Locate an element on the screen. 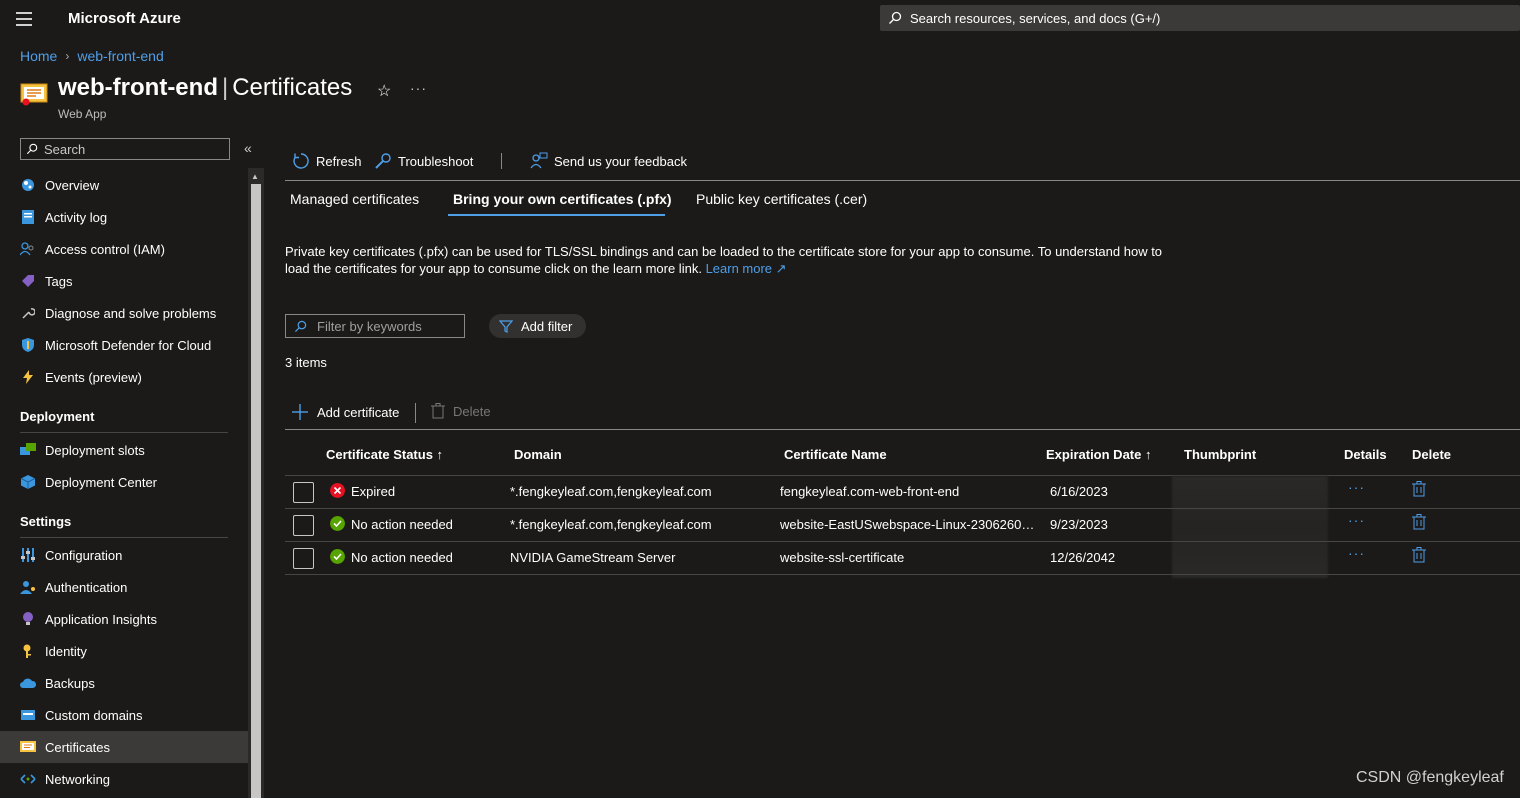 The width and height of the screenshot is (1520, 798). column-header-thumbprint: Thumbprint is located at coordinates (1220, 454).